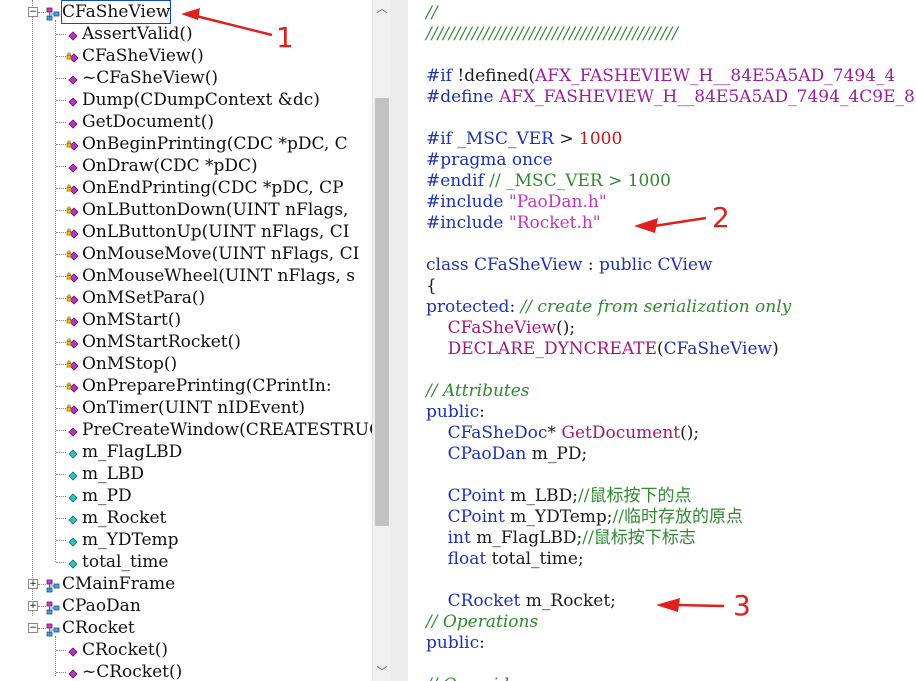 The width and height of the screenshot is (916, 681). Describe the element at coordinates (721, 217) in the screenshot. I see `annotation-label-2: 2` at that location.